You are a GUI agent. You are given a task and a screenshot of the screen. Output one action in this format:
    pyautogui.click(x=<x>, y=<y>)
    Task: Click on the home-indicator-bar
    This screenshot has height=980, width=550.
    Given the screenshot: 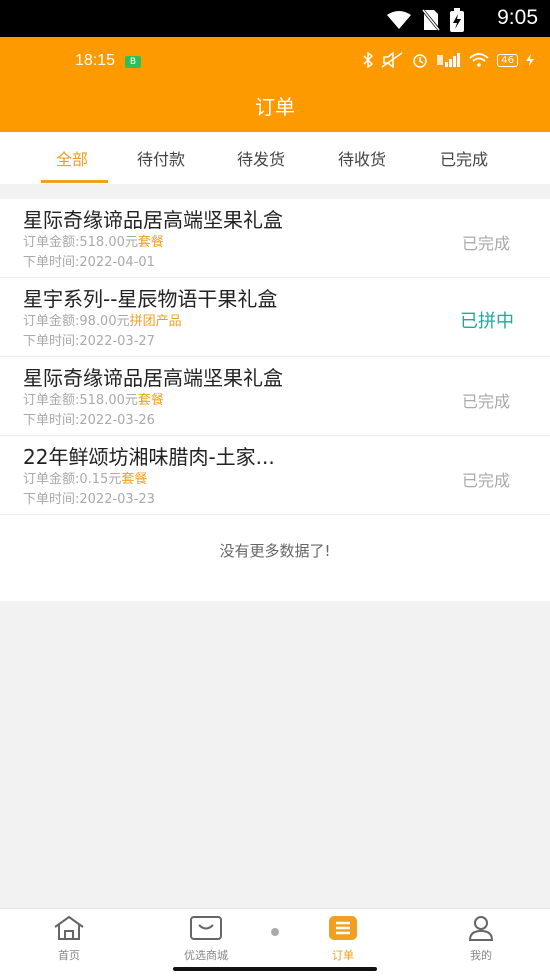 What is the action you would take?
    pyautogui.click(x=275, y=969)
    